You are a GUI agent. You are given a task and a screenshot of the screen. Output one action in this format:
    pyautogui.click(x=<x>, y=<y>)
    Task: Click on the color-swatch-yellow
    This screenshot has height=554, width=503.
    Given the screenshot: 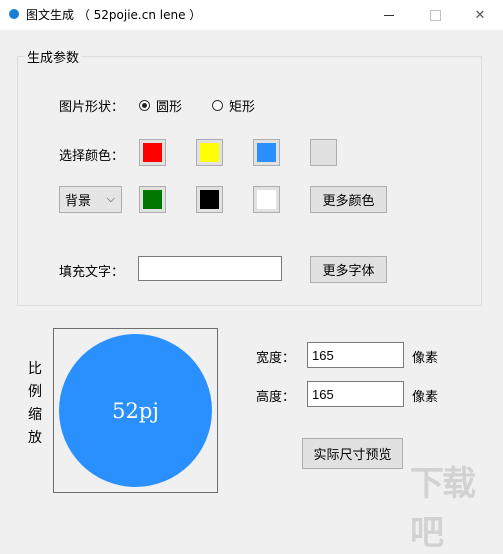 What is the action you would take?
    pyautogui.click(x=209, y=152)
    